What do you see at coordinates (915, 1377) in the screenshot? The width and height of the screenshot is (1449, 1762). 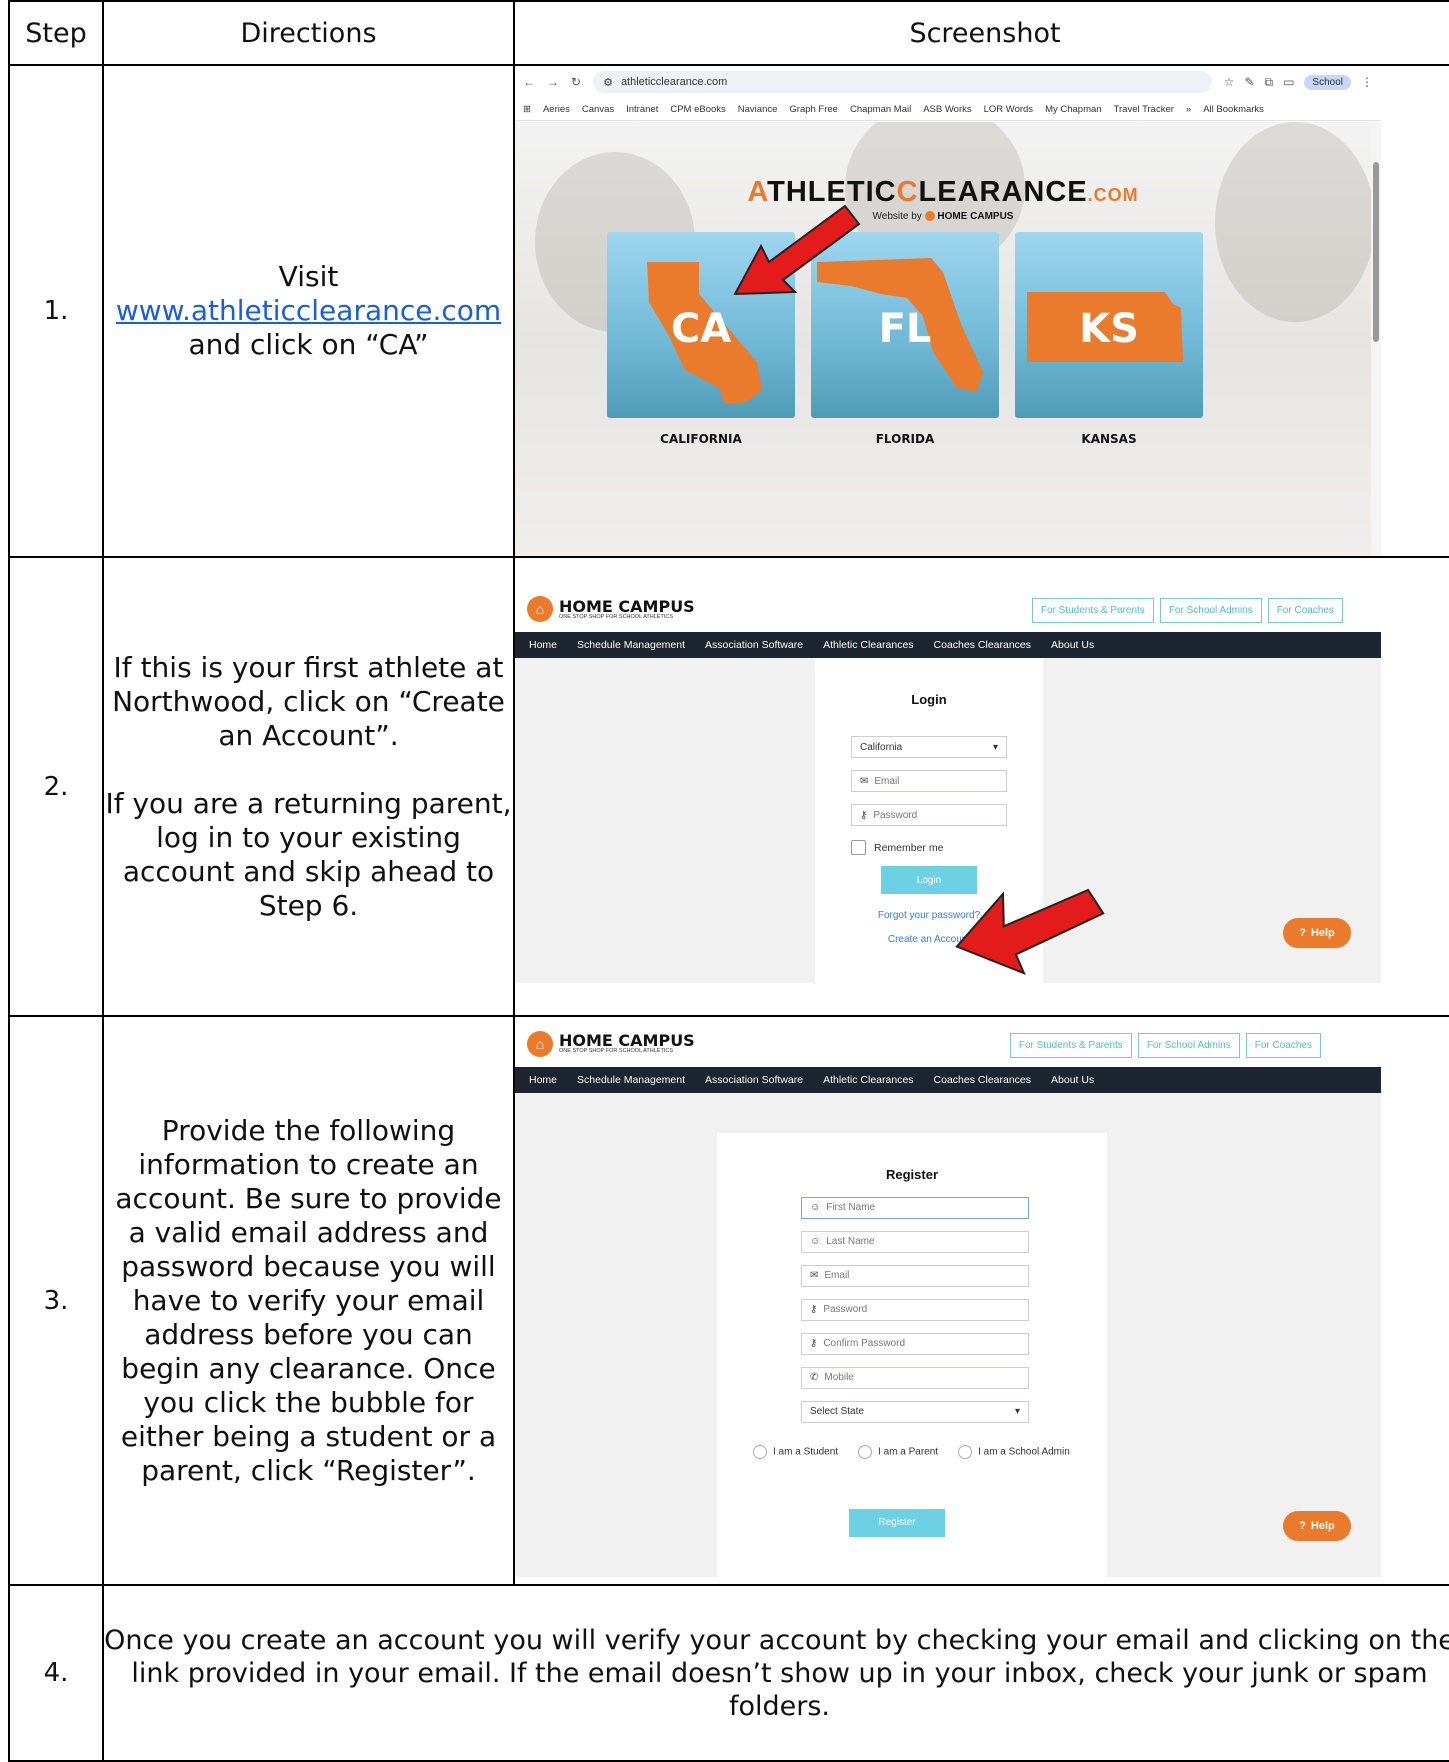 I see `mobile-field: ✆ Mobile` at bounding box center [915, 1377].